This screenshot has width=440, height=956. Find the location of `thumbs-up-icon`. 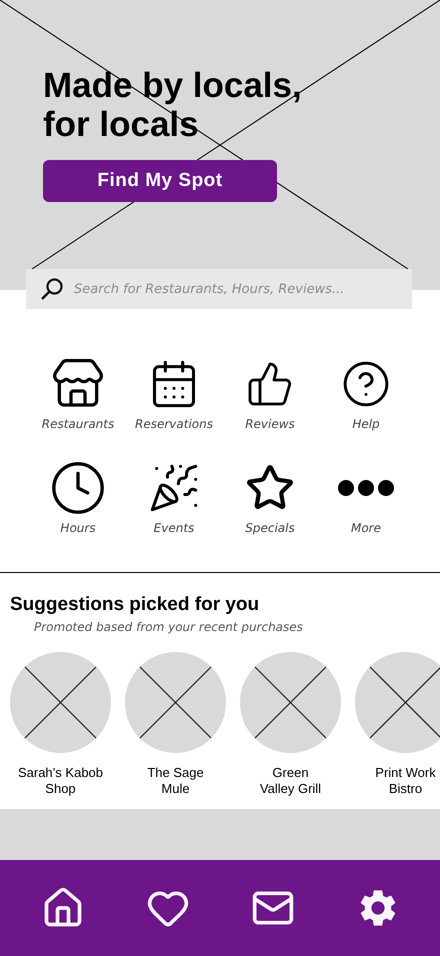

thumbs-up-icon is located at coordinates (270, 384).